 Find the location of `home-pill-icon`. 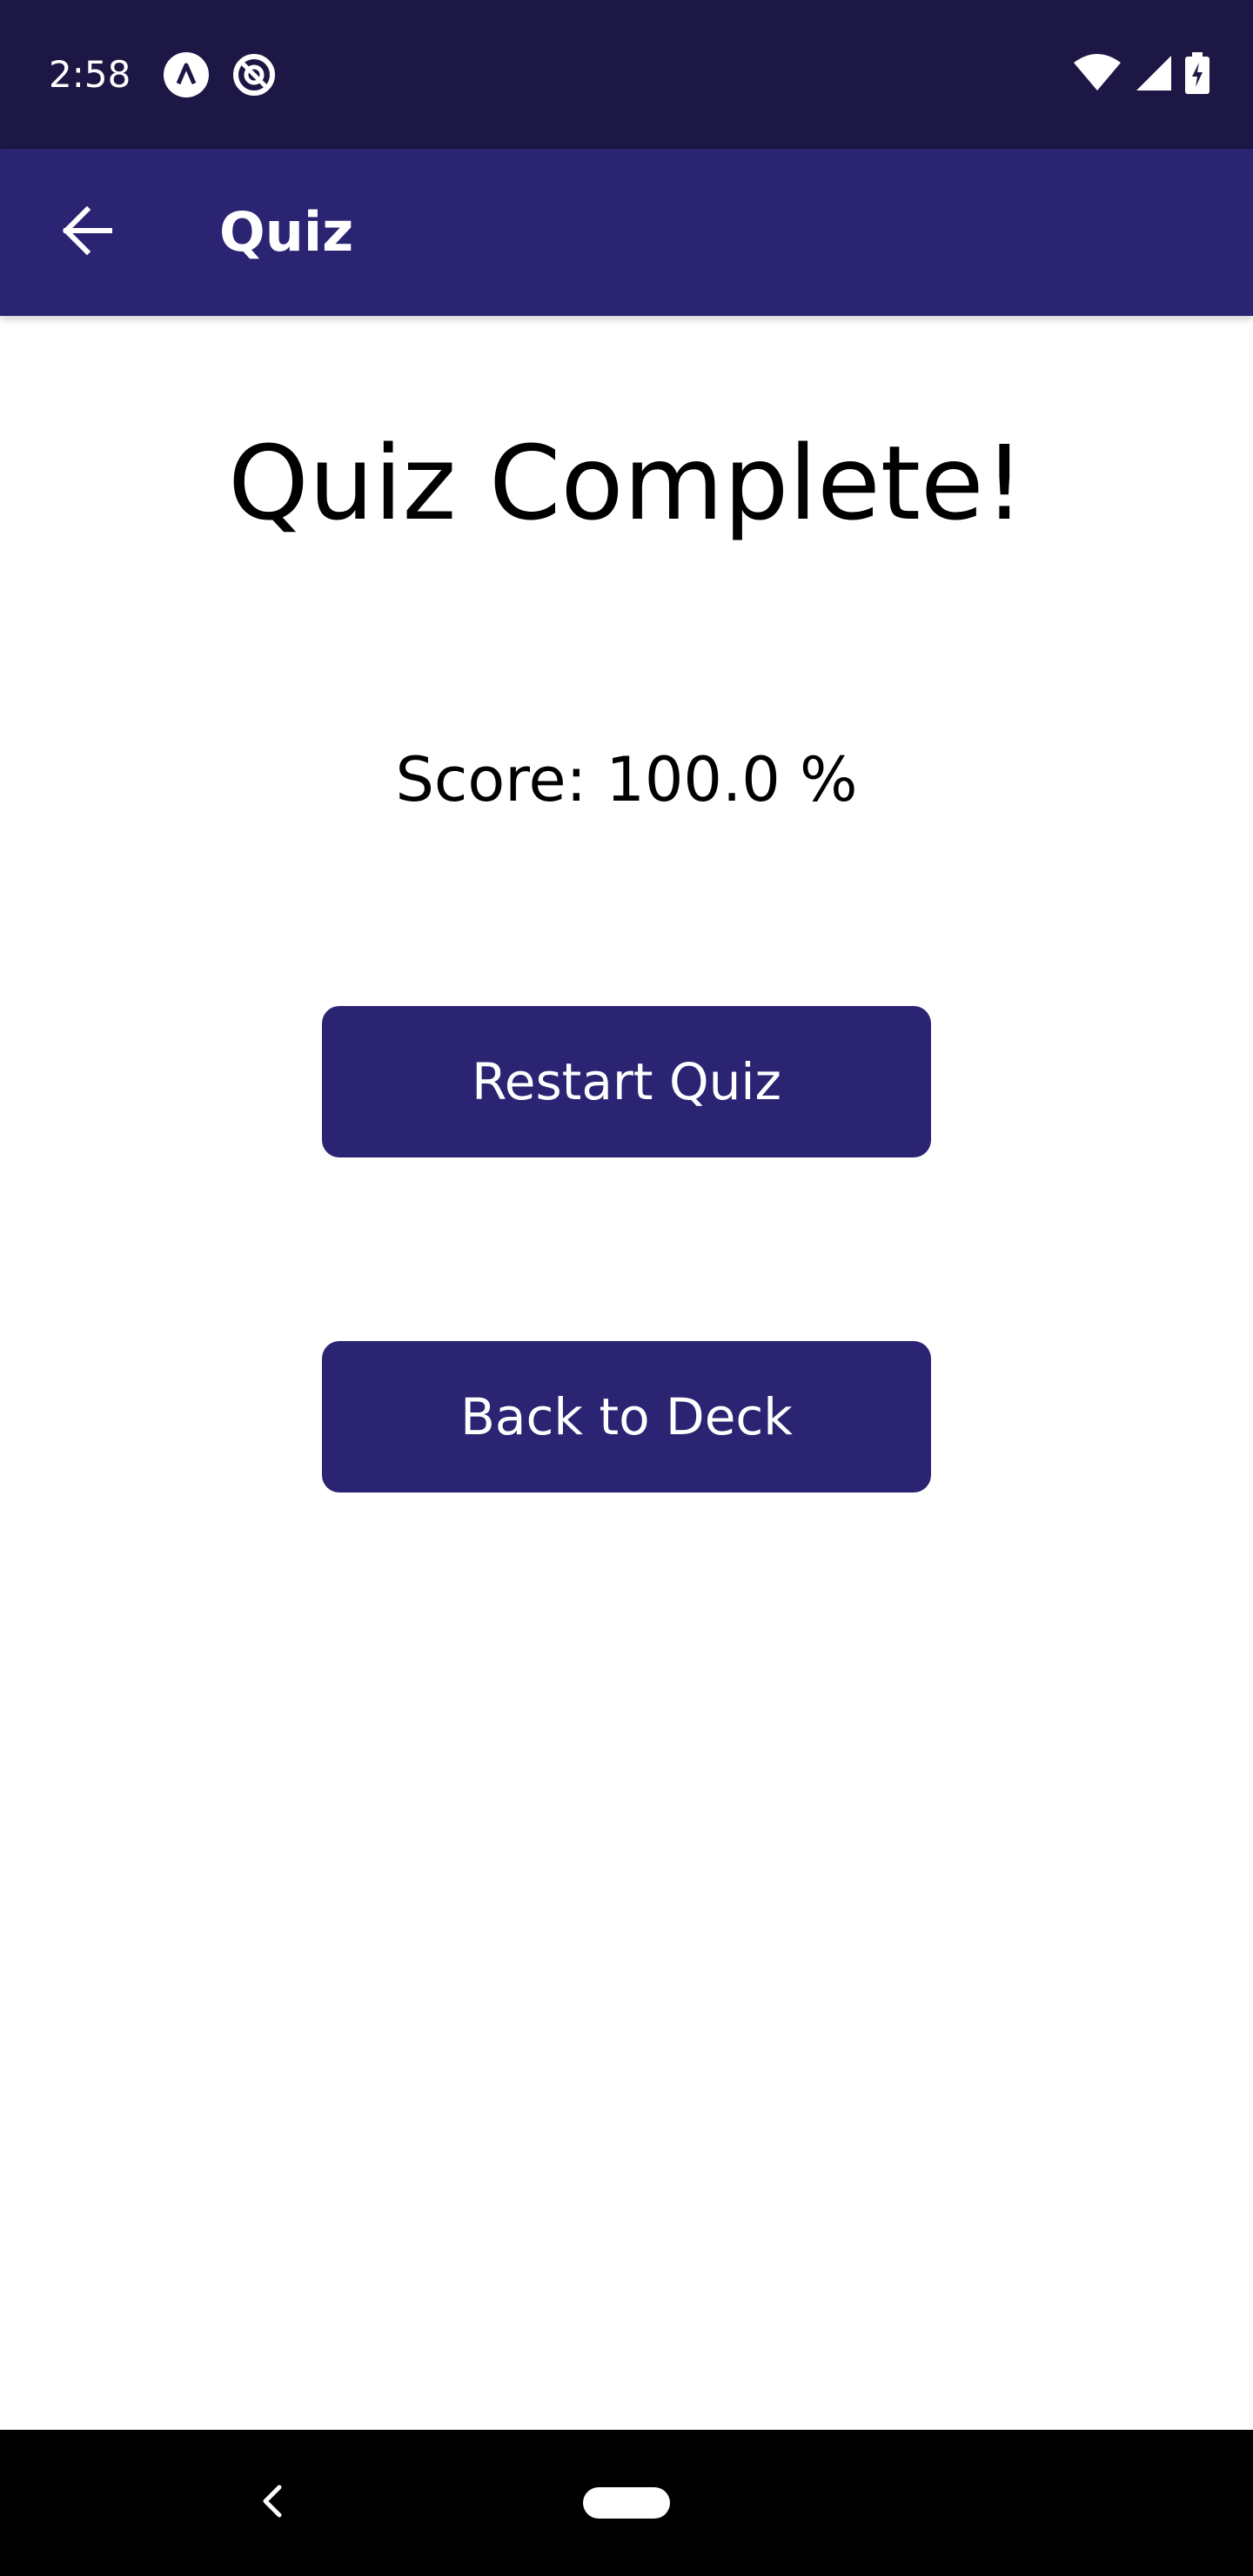

home-pill-icon is located at coordinates (626, 2503).